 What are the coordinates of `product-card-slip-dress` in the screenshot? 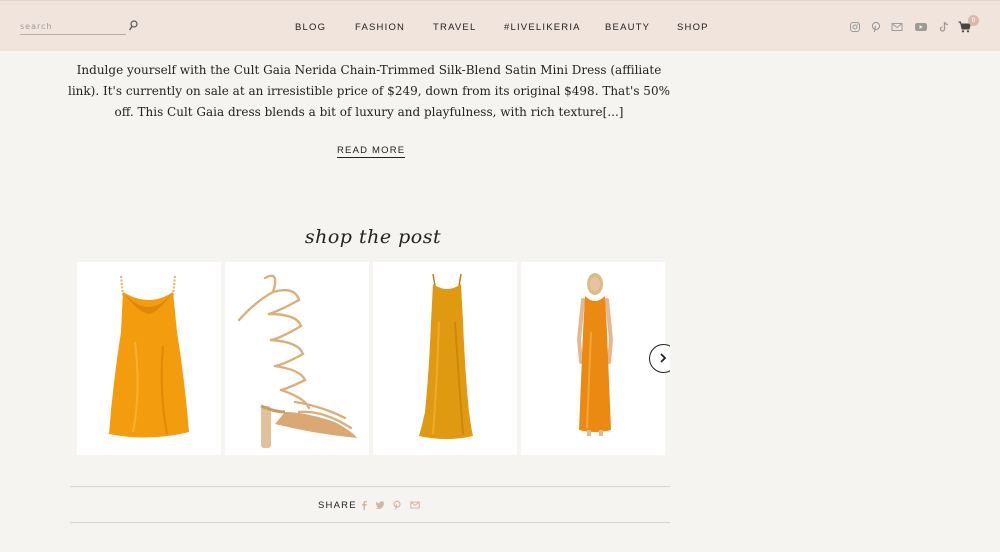 It's located at (593, 358).